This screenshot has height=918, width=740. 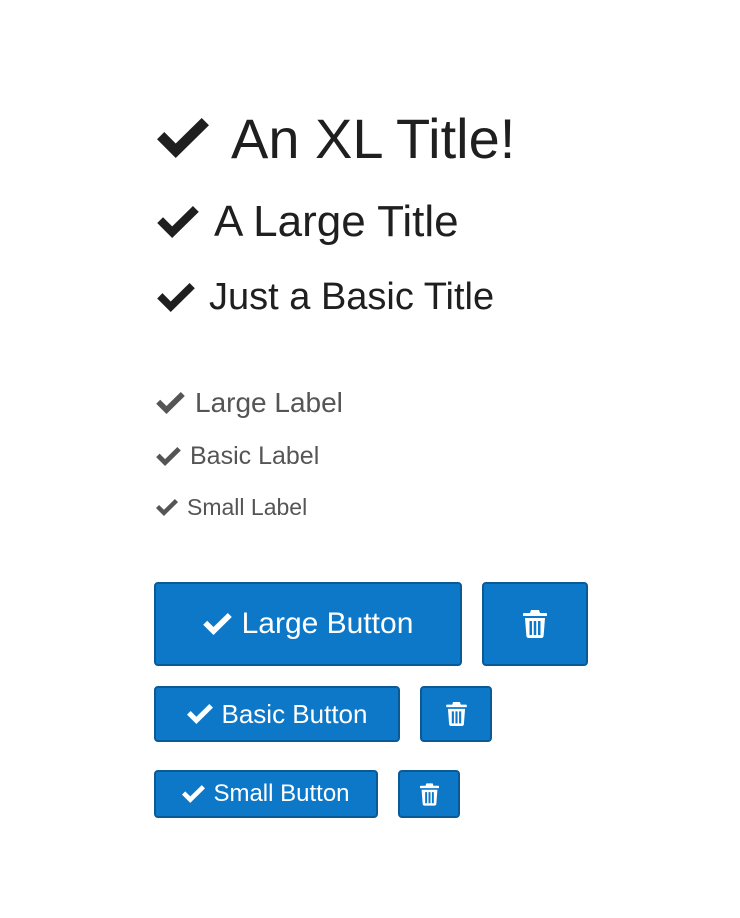 What do you see at coordinates (373, 138) in the screenshot?
I see `title-xl-text: An XL Title!` at bounding box center [373, 138].